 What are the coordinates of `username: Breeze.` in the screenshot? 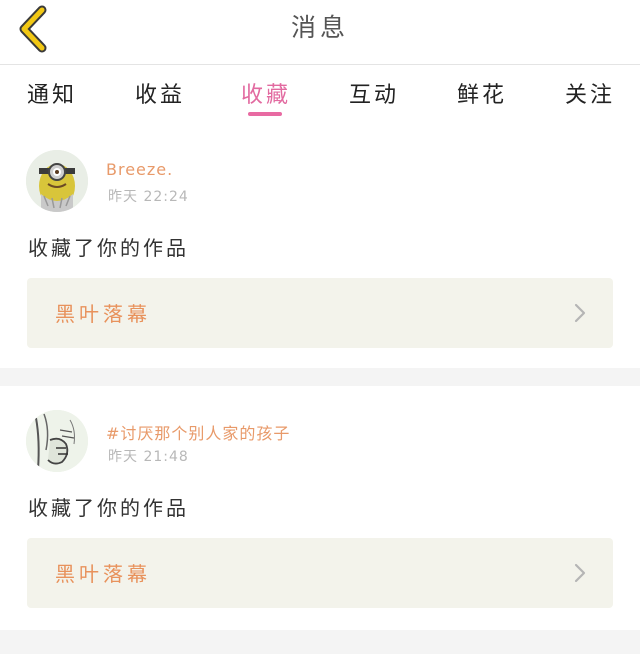 It's located at (139, 169).